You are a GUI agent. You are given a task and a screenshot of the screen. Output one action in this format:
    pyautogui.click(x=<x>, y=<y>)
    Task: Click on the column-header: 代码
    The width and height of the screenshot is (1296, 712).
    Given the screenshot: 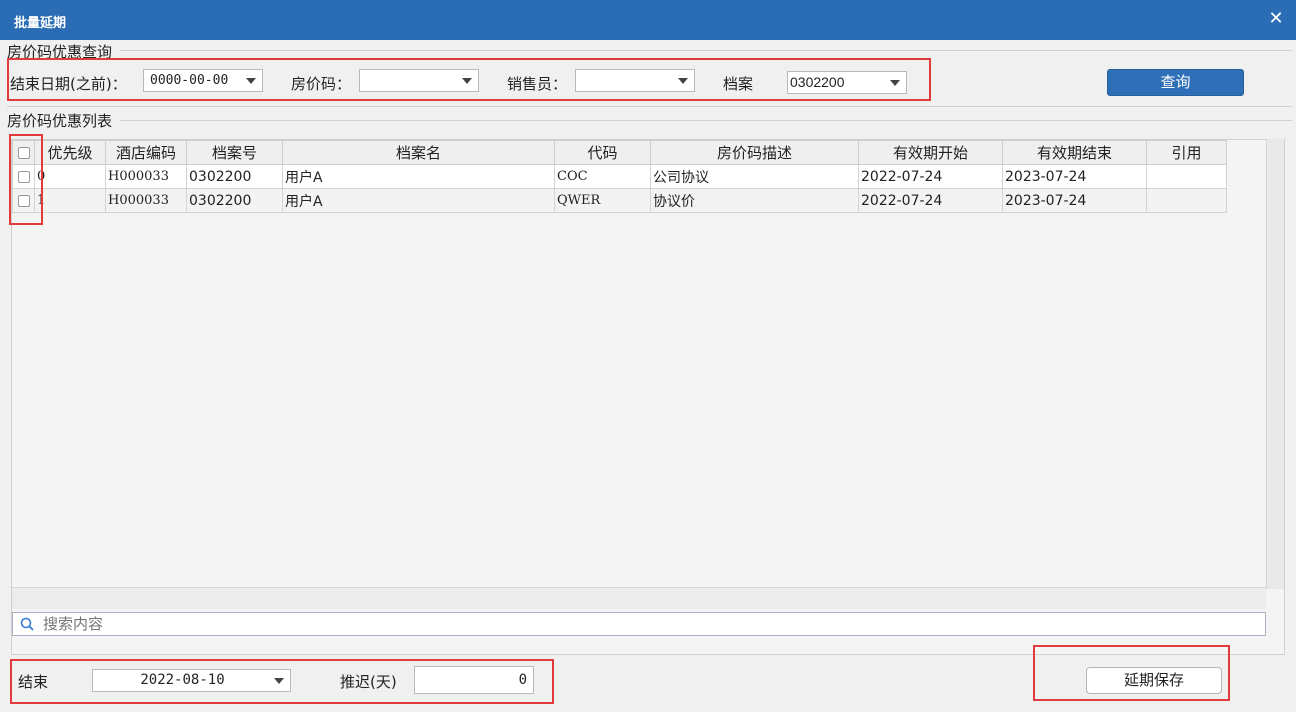 What is the action you would take?
    pyautogui.click(x=602, y=152)
    